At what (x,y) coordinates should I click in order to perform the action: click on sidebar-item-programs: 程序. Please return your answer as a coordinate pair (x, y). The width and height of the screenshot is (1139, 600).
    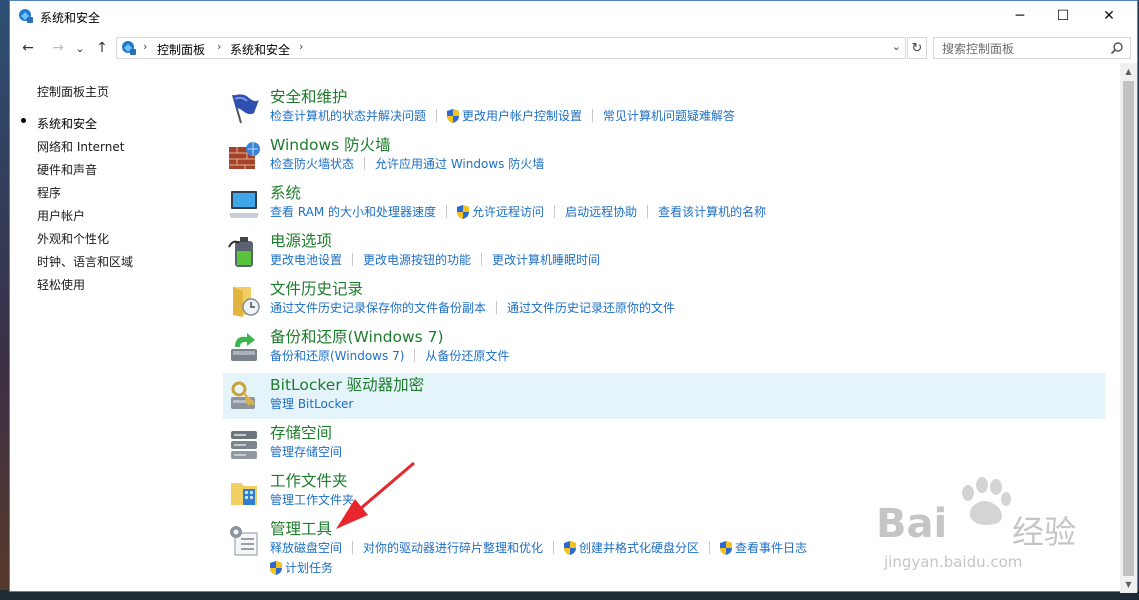
    Looking at the image, I should click on (49, 192).